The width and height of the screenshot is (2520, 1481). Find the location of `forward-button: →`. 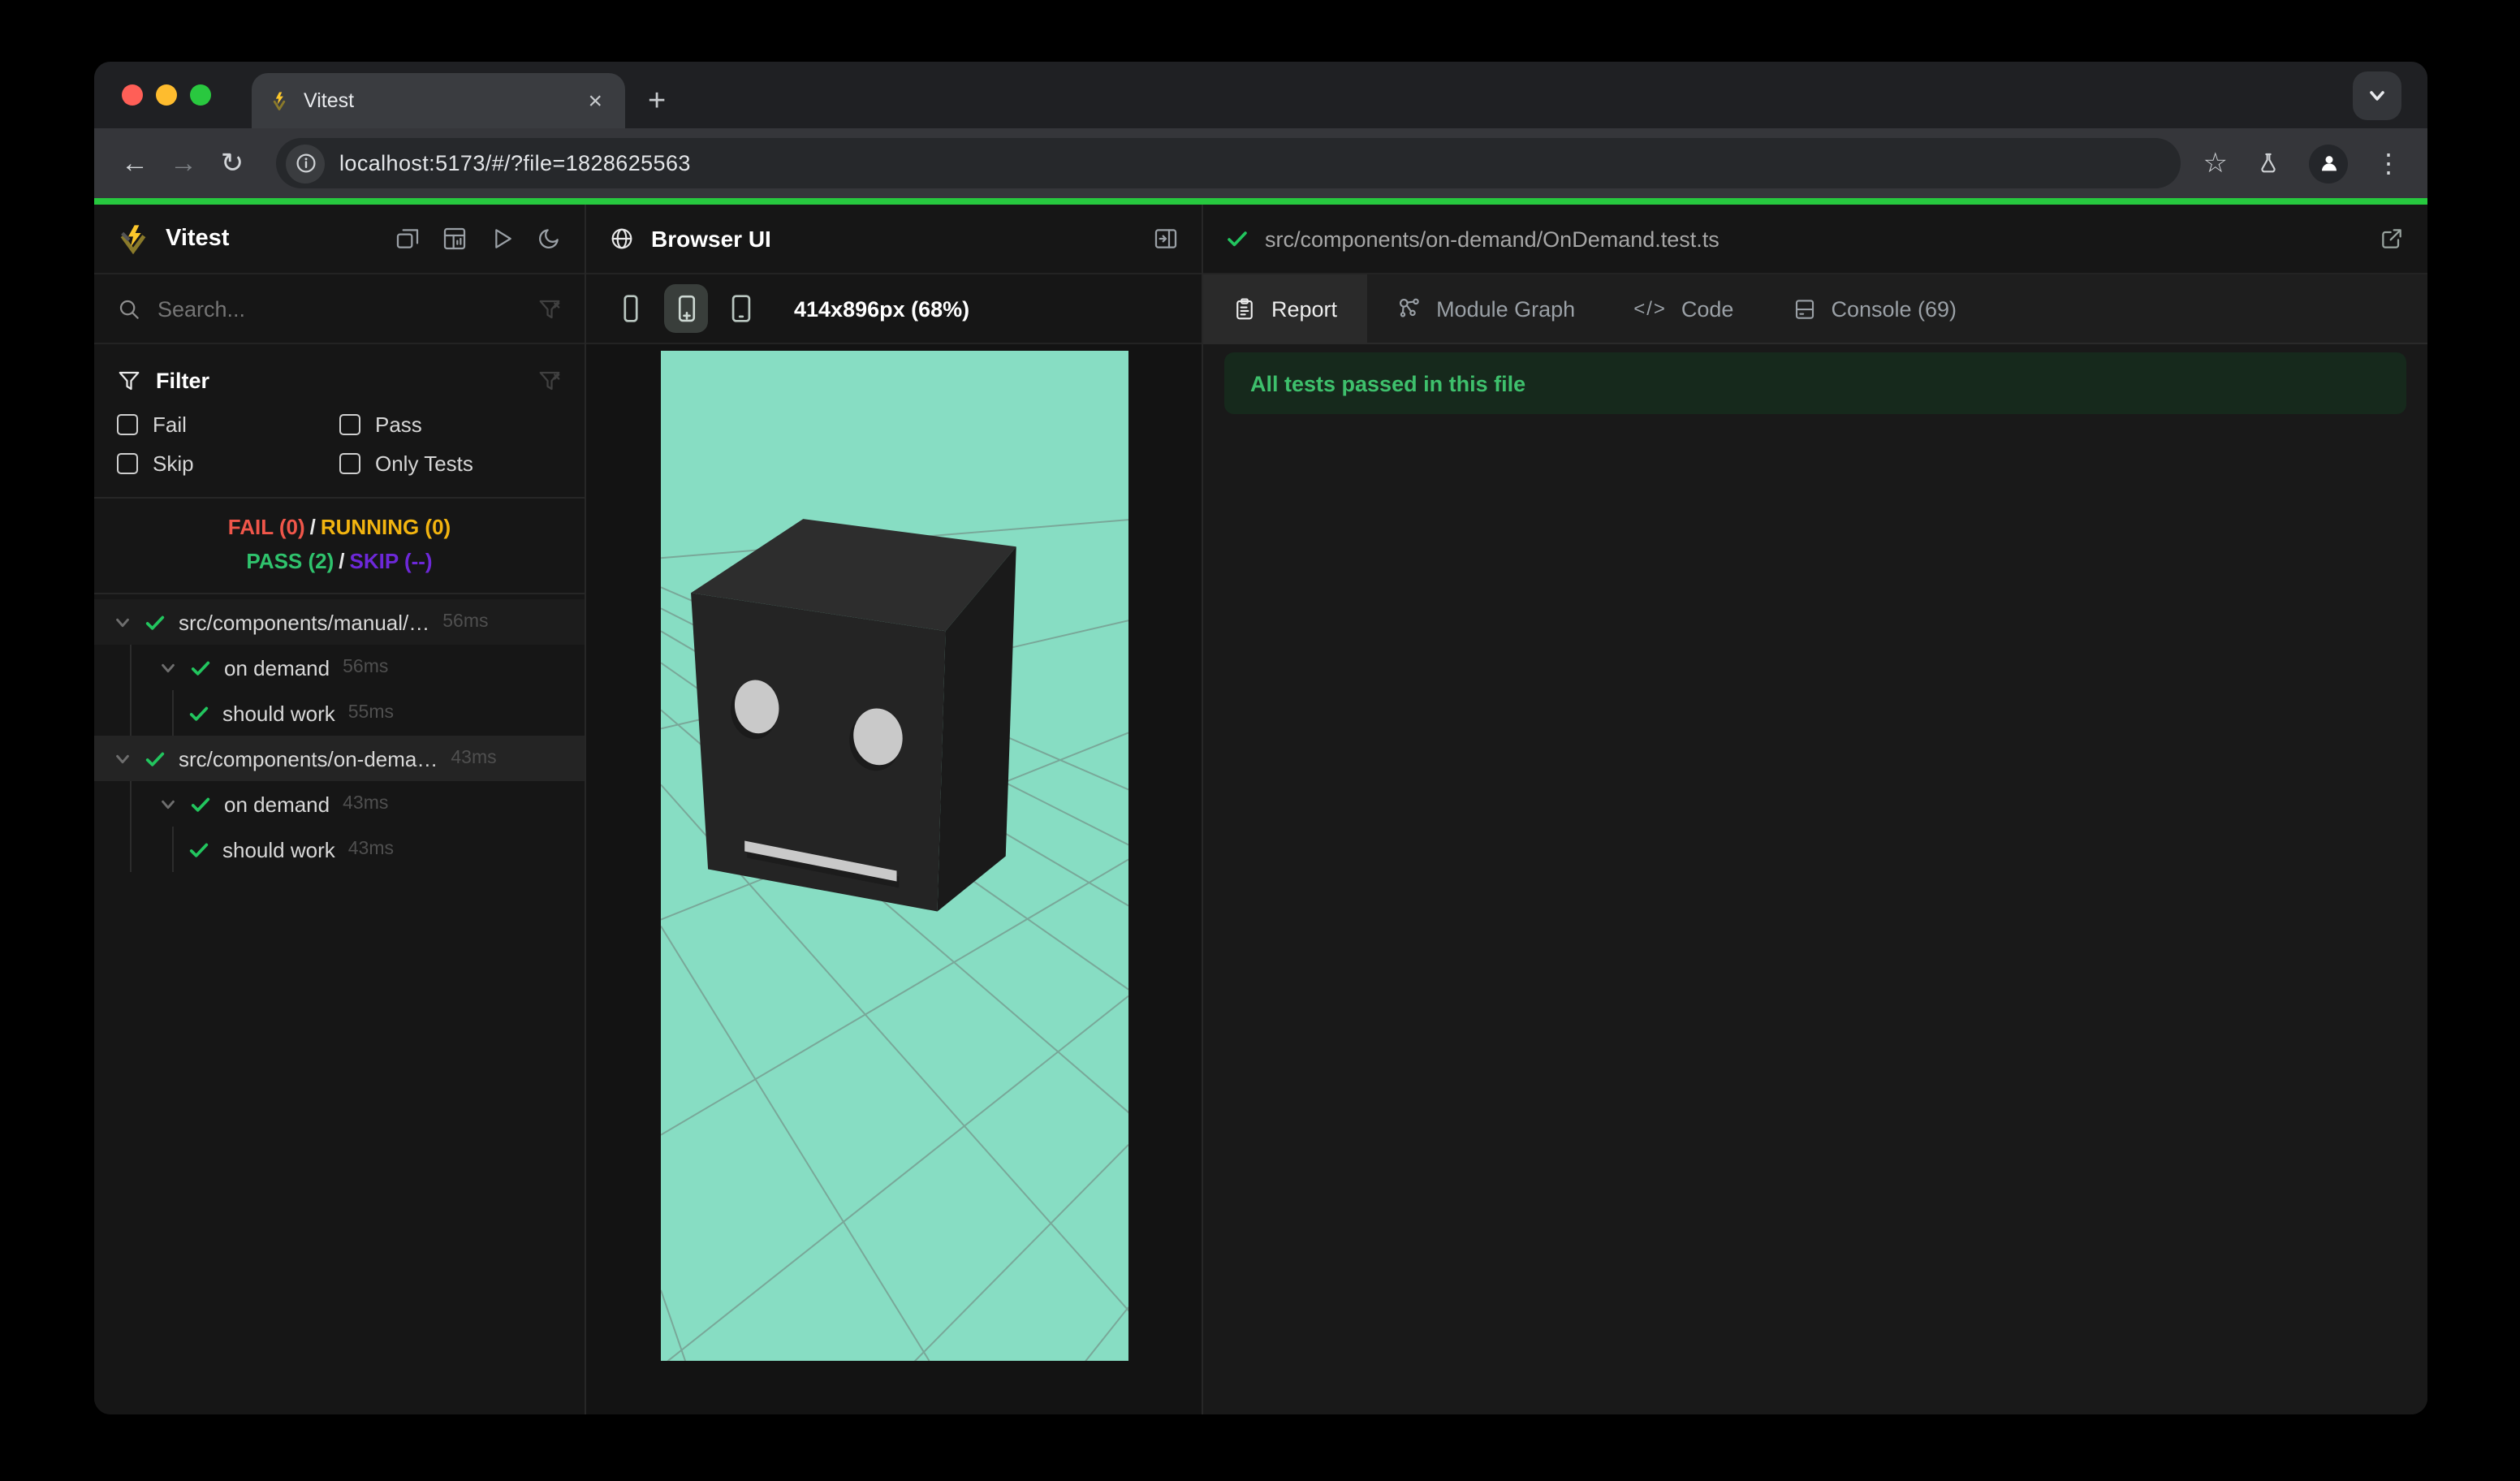

forward-button: → is located at coordinates (183, 163).